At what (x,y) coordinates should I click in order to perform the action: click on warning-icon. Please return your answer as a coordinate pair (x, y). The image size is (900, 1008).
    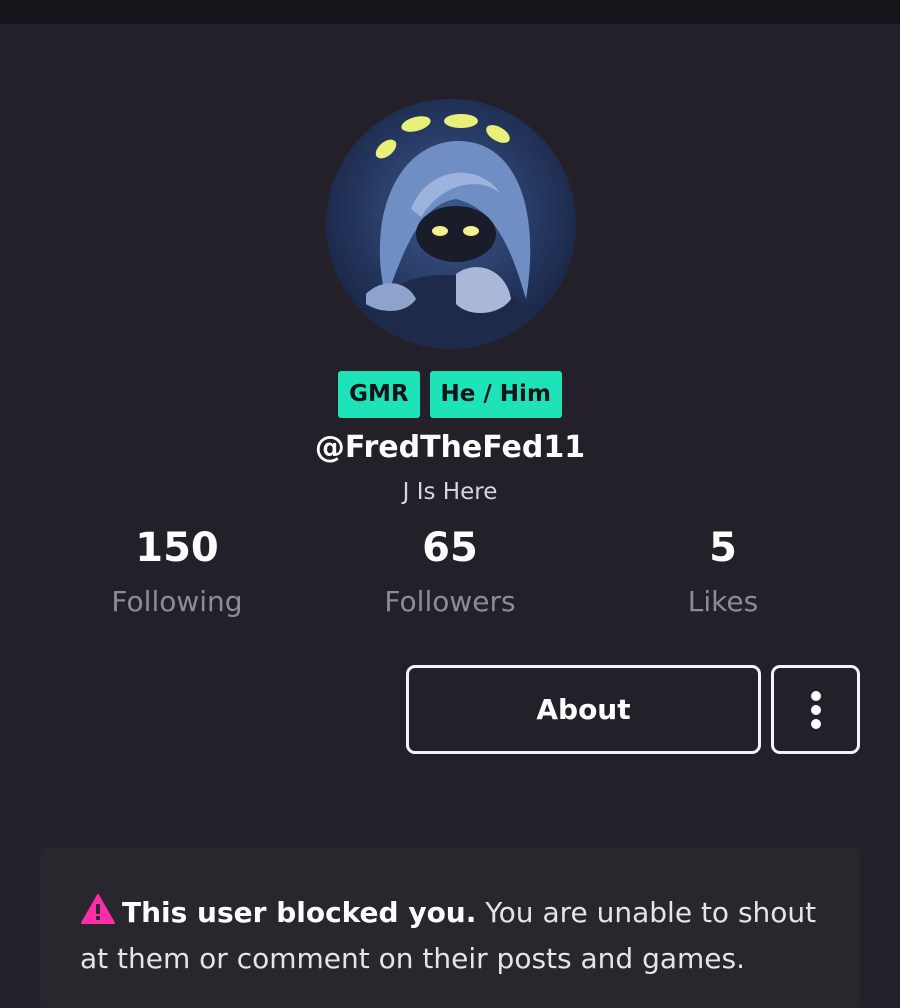
    Looking at the image, I should click on (98, 909).